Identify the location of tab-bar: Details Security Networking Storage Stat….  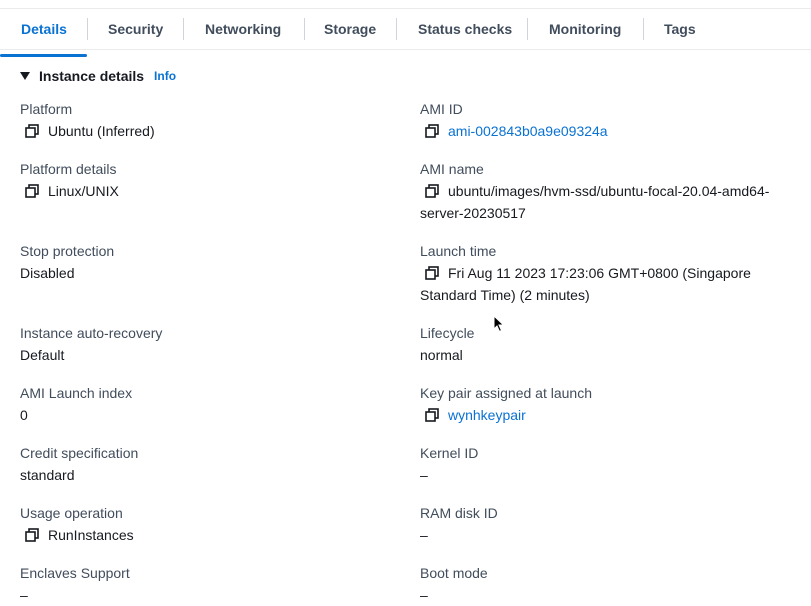
(405, 33).